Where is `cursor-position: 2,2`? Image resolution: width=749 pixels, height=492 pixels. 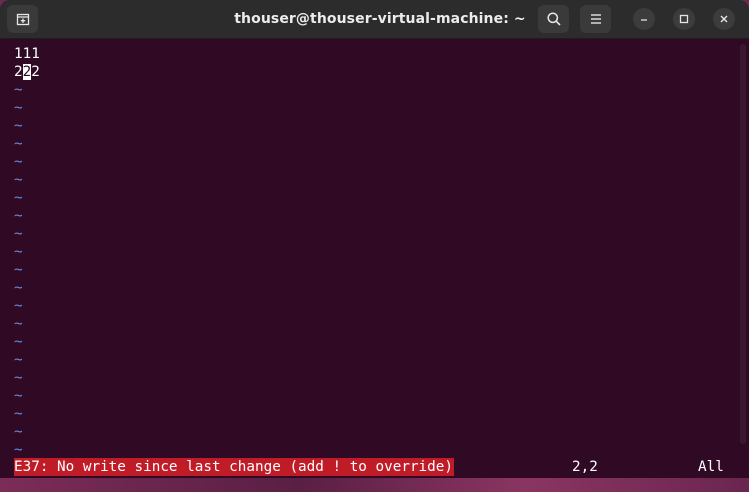 cursor-position: 2,2 is located at coordinates (585, 467).